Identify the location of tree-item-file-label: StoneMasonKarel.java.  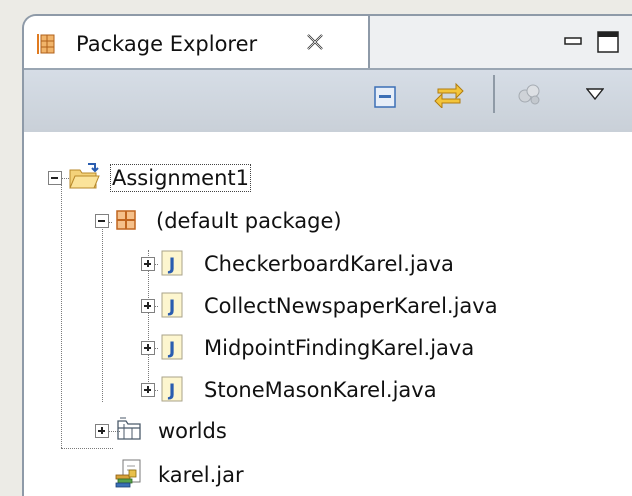
(320, 390).